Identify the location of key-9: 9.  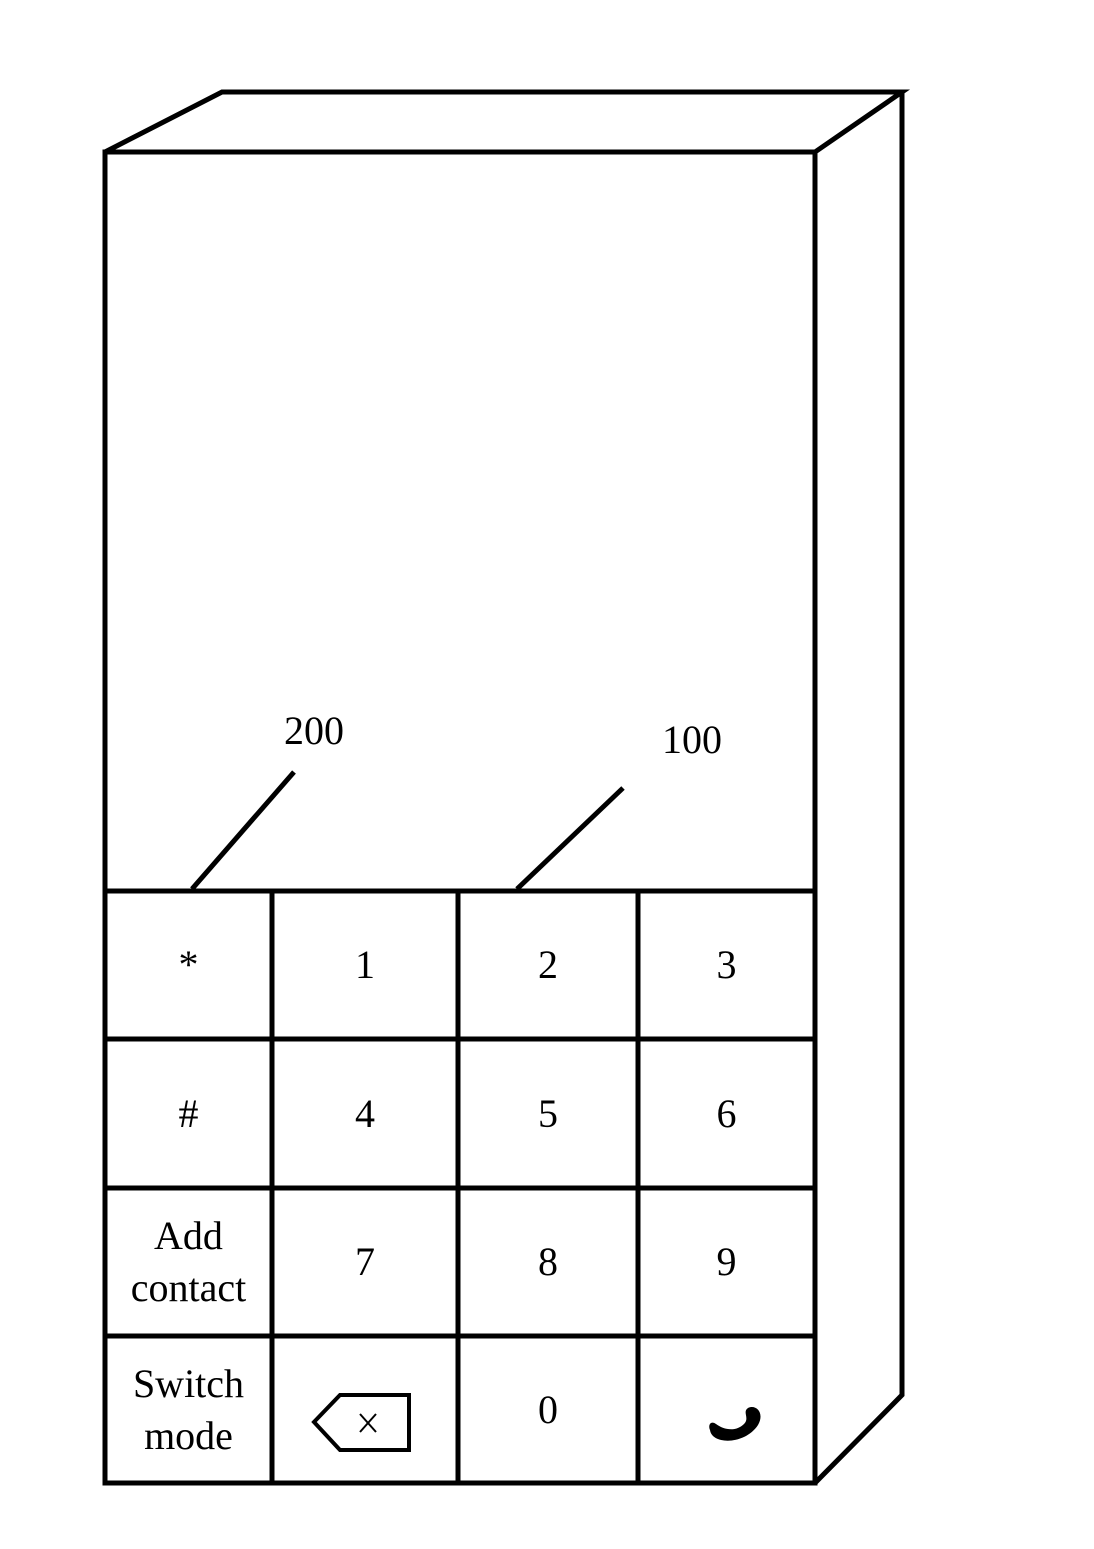
(726, 1262).